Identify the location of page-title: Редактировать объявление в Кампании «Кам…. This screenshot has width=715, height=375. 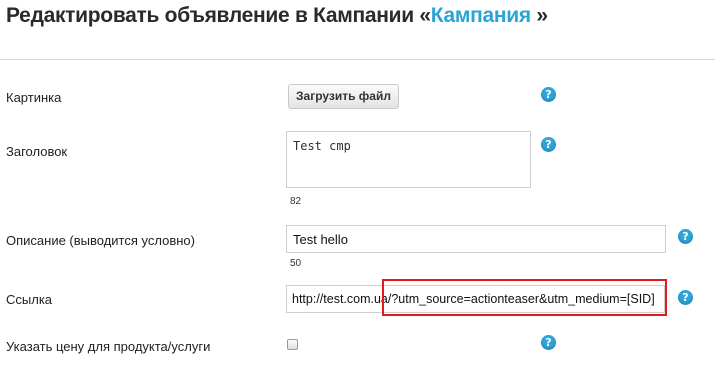
(277, 16).